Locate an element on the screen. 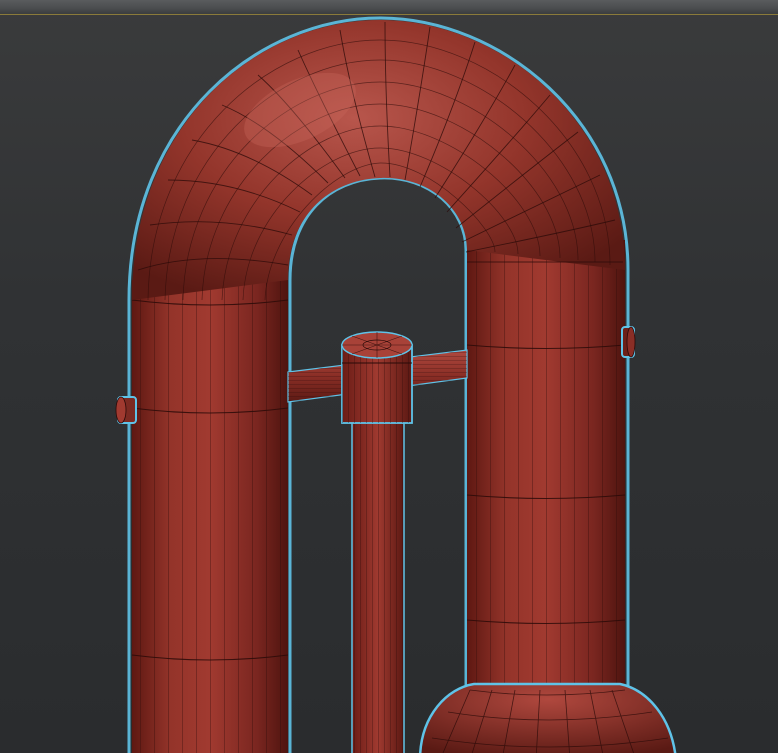 Image resolution: width=778 pixels, height=753 pixels. left-stub is located at coordinates (126, 410).